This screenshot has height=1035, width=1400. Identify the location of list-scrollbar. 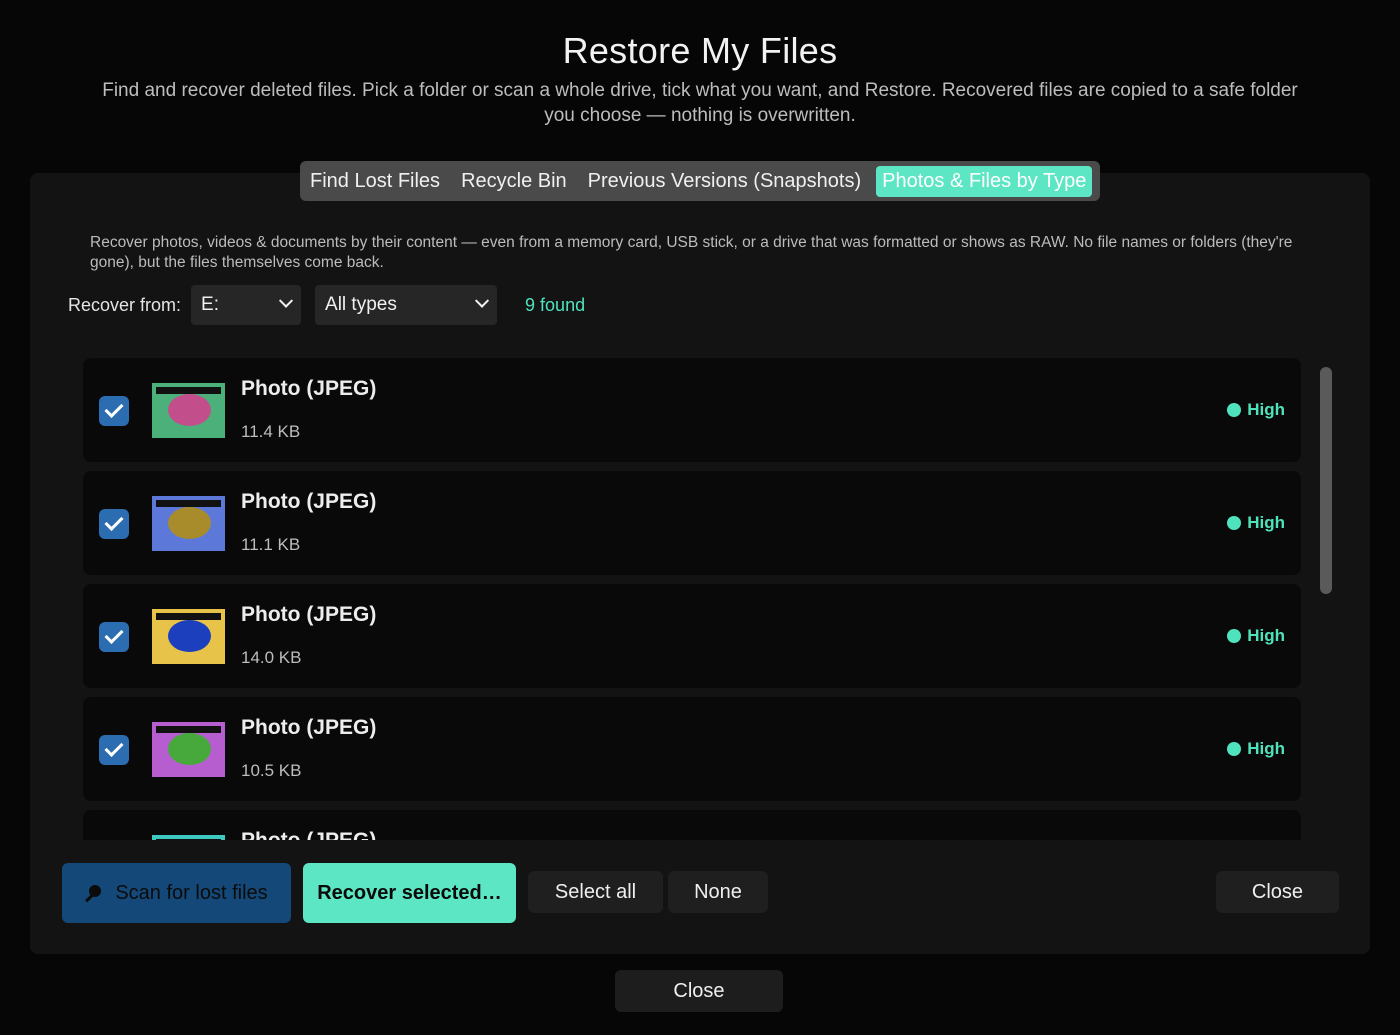
(1326, 480).